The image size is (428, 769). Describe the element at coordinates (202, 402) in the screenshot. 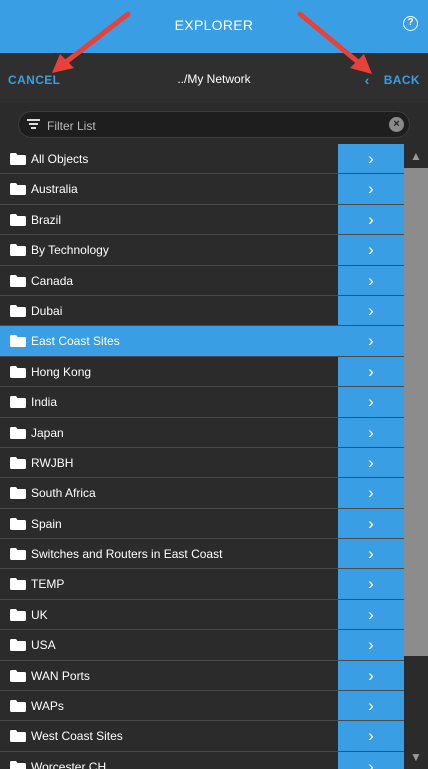

I see `list-item: India ›` at that location.